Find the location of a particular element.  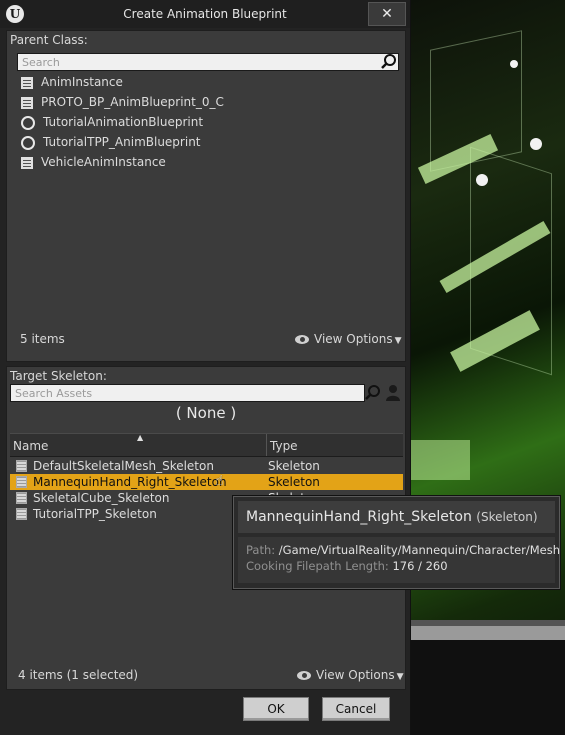

sort-ascending-icon: ▲ is located at coordinates (140, 437).